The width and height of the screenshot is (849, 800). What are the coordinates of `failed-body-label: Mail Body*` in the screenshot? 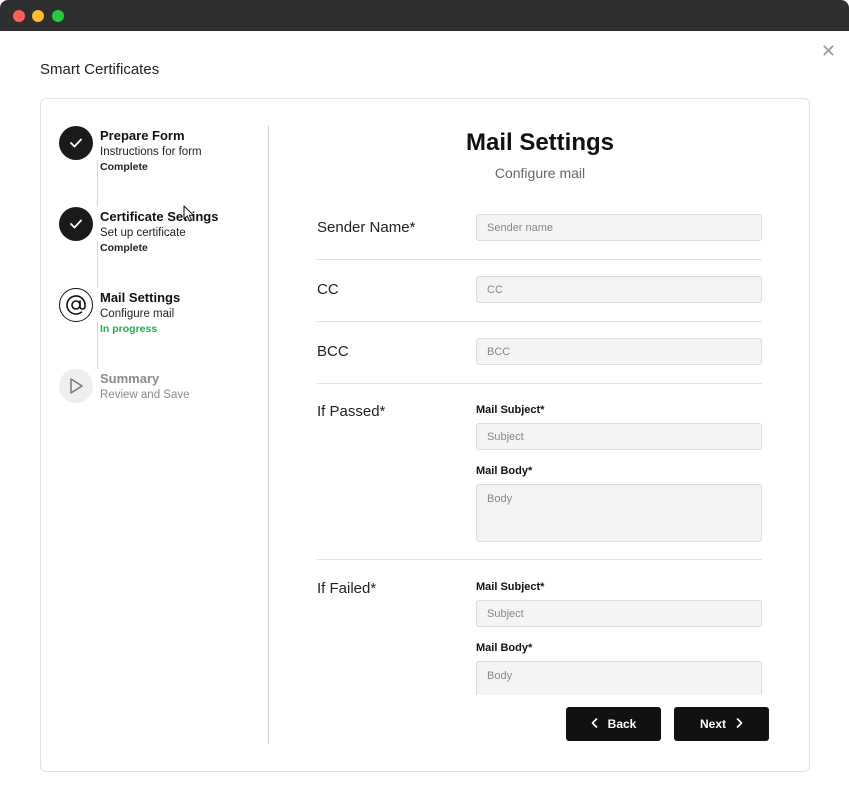 It's located at (504, 648).